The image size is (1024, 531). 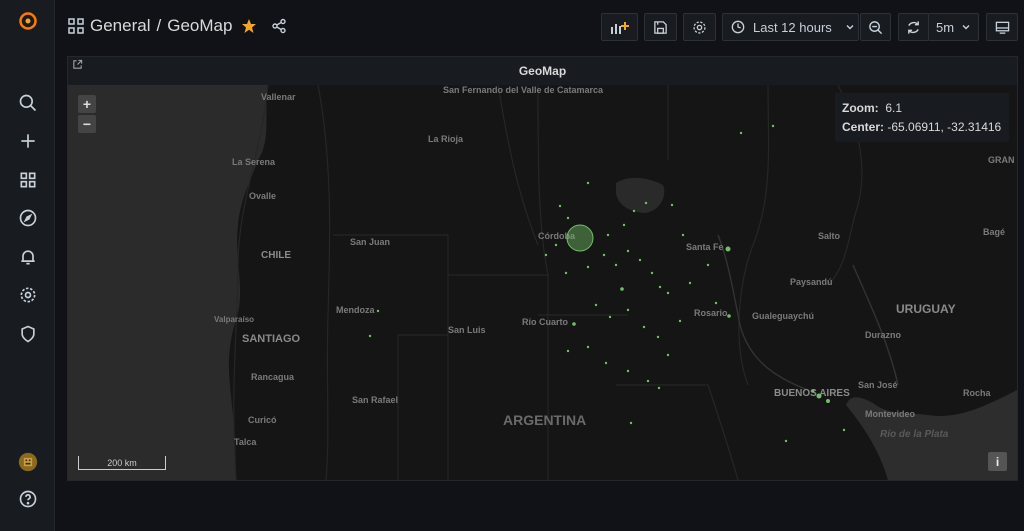 What do you see at coordinates (199, 26) in the screenshot?
I see `dashboard-title: GeoMap` at bounding box center [199, 26].